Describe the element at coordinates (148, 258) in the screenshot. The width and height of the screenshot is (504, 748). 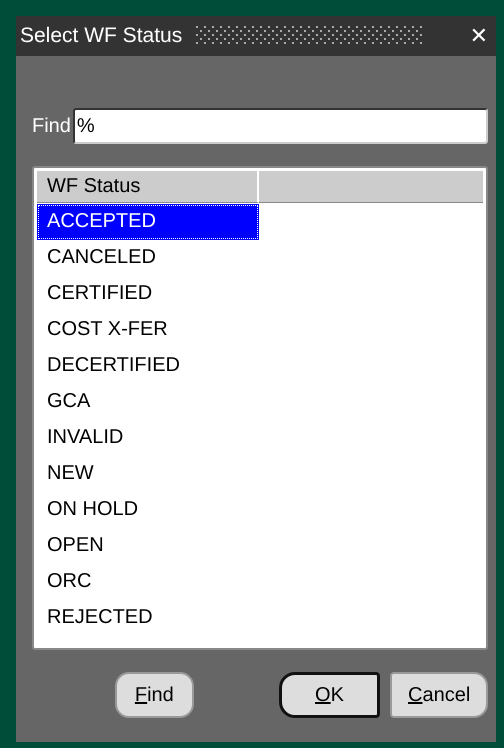
I see `list-row: CANCELED` at that location.